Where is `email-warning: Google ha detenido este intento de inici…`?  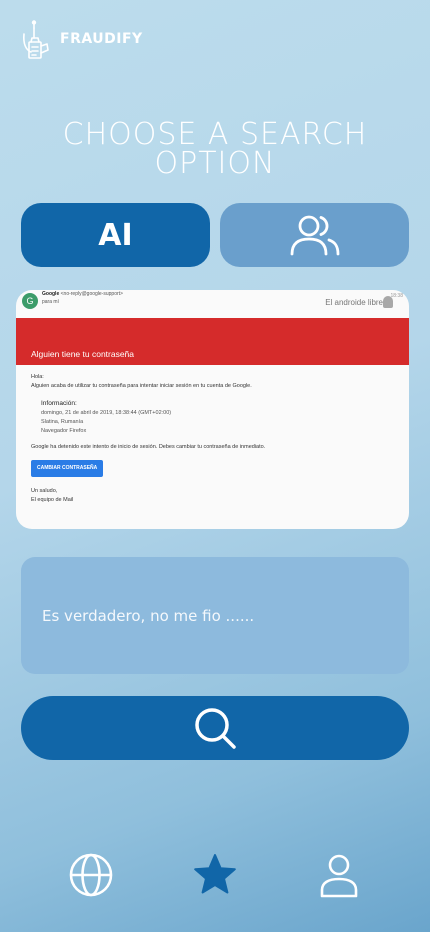
email-warning: Google ha detenido este intento de inici… is located at coordinates (148, 447).